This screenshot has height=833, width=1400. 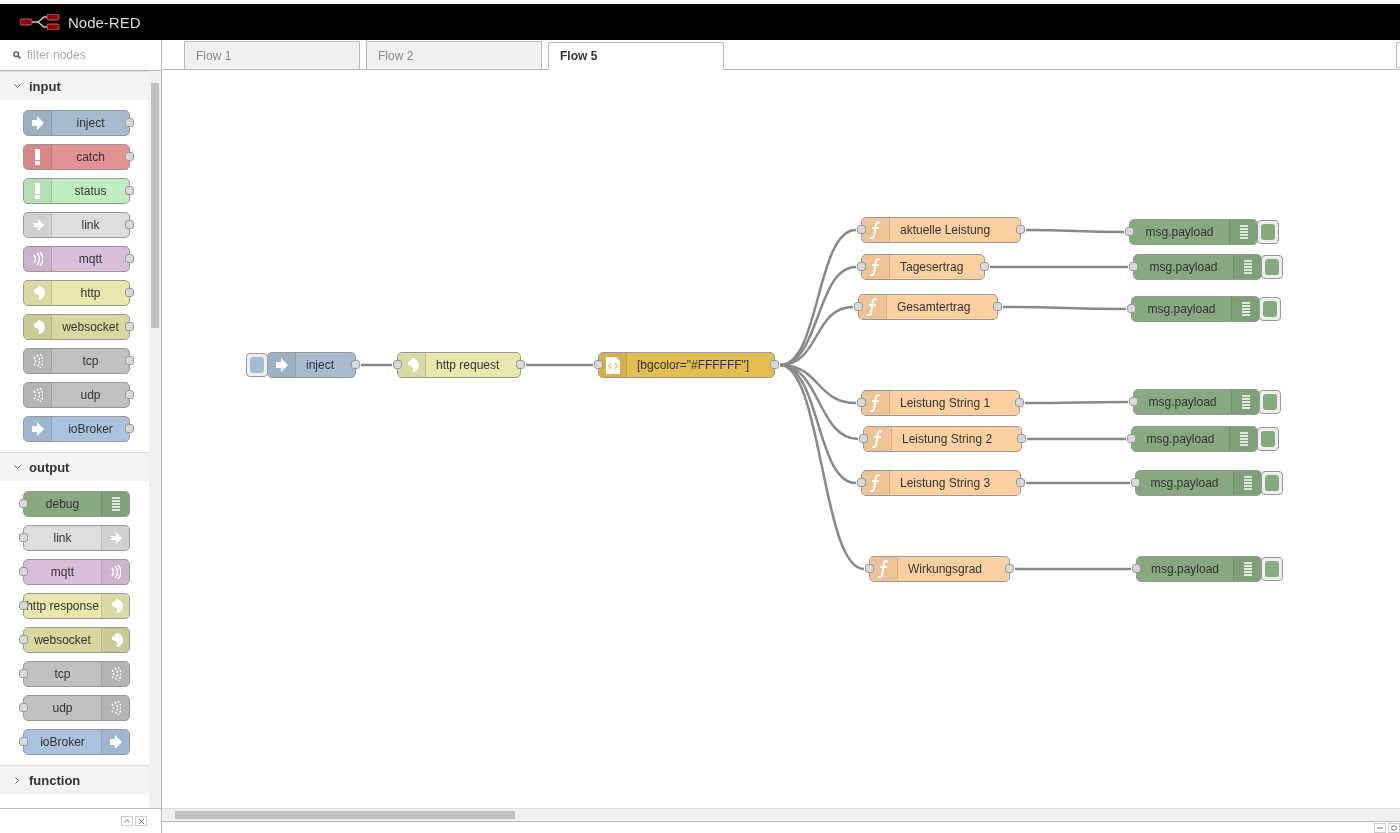 I want to click on inject-button, so click(x=257, y=365).